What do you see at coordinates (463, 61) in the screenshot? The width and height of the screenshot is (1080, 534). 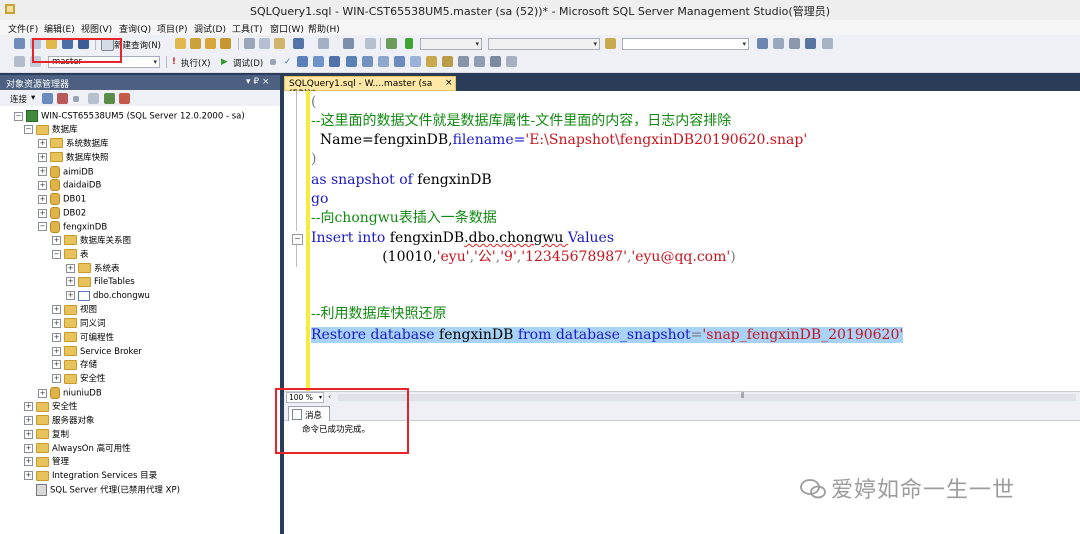 I see `decrease-indent-icon` at bounding box center [463, 61].